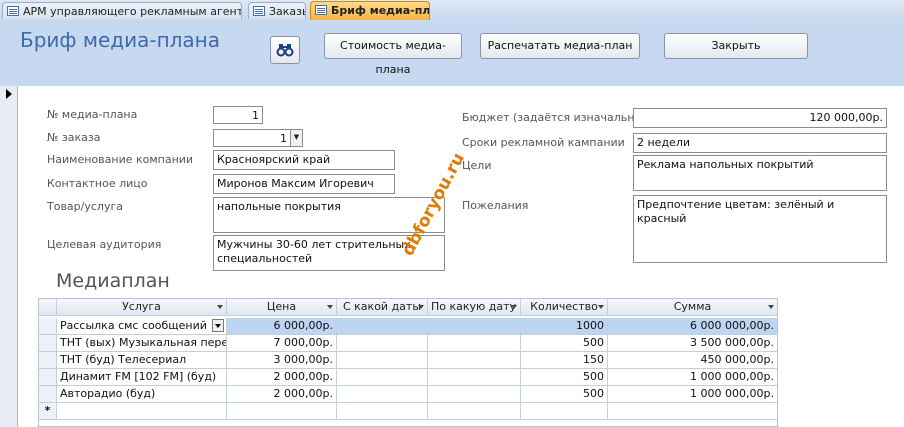 This screenshot has height=427, width=904. What do you see at coordinates (304, 160) in the screenshot?
I see `company-field: Красноярский край` at bounding box center [304, 160].